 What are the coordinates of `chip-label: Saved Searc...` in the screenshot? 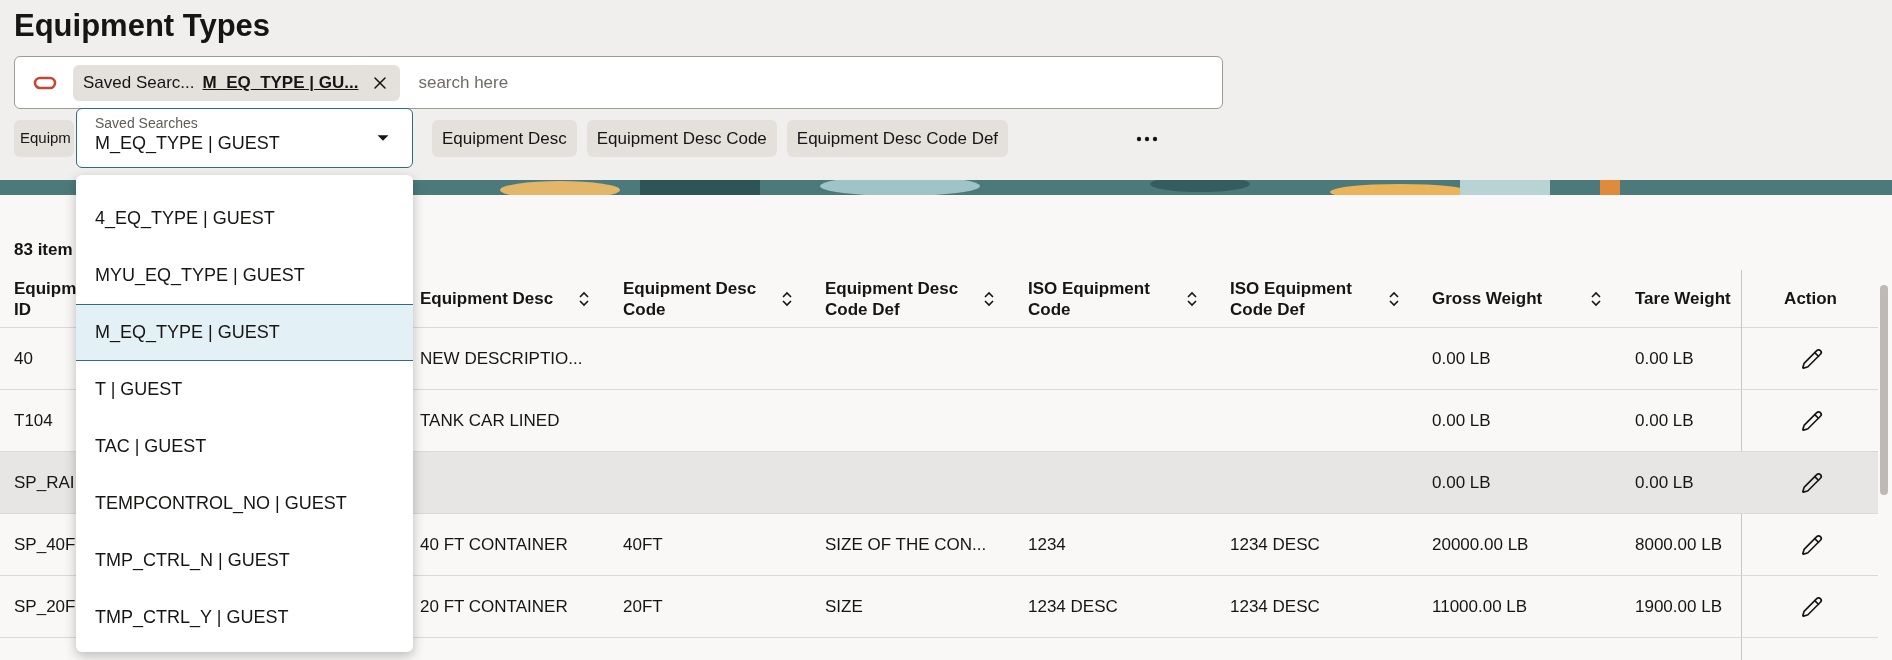 It's located at (139, 82).